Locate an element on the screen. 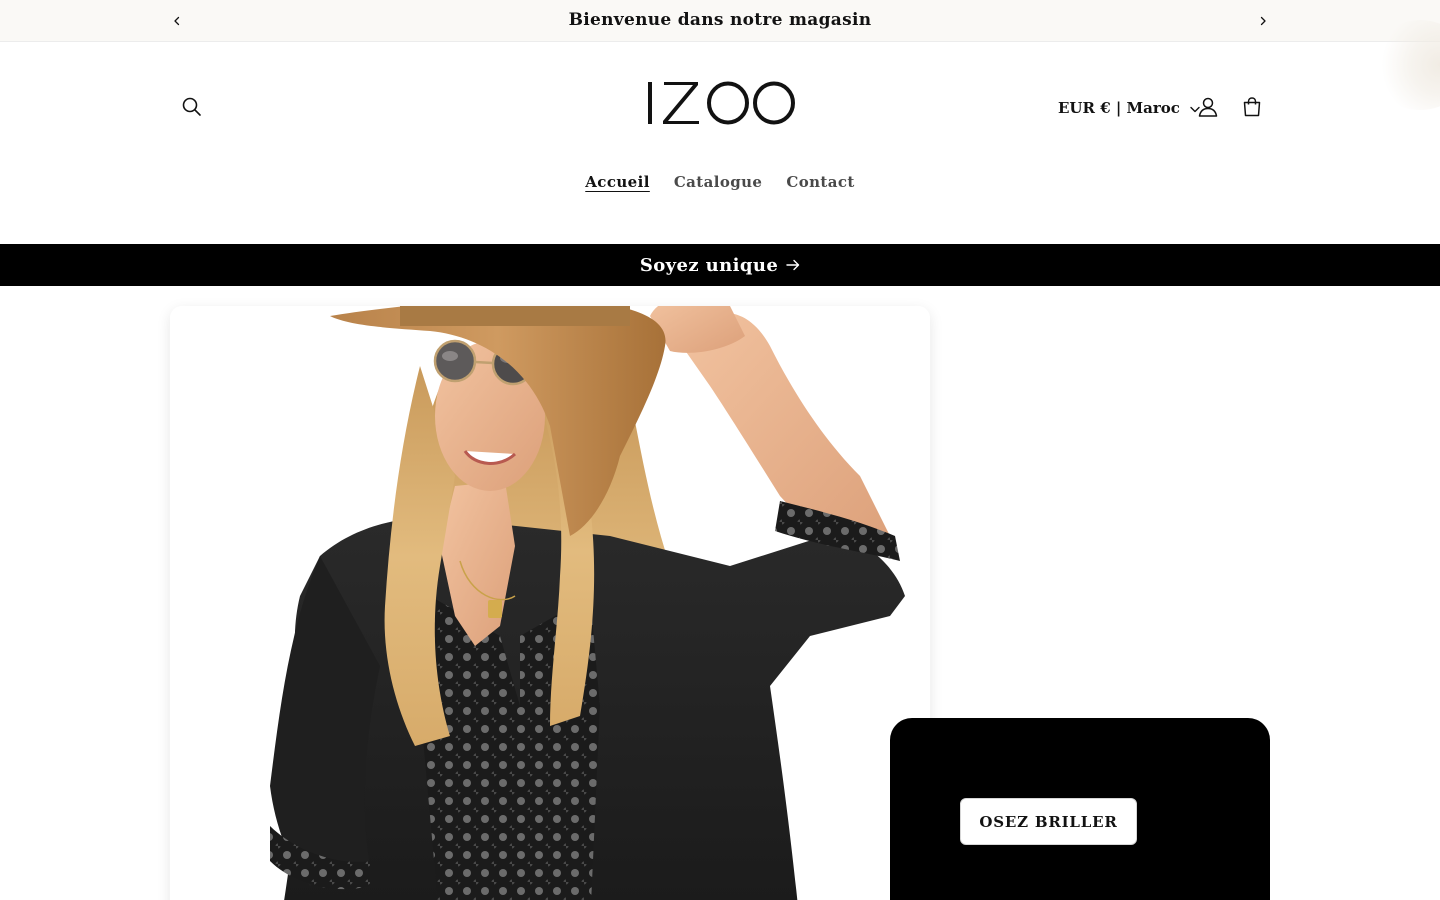 Image resolution: width=1440 pixels, height=900 pixels. logo-wordmark is located at coordinates (721, 103).